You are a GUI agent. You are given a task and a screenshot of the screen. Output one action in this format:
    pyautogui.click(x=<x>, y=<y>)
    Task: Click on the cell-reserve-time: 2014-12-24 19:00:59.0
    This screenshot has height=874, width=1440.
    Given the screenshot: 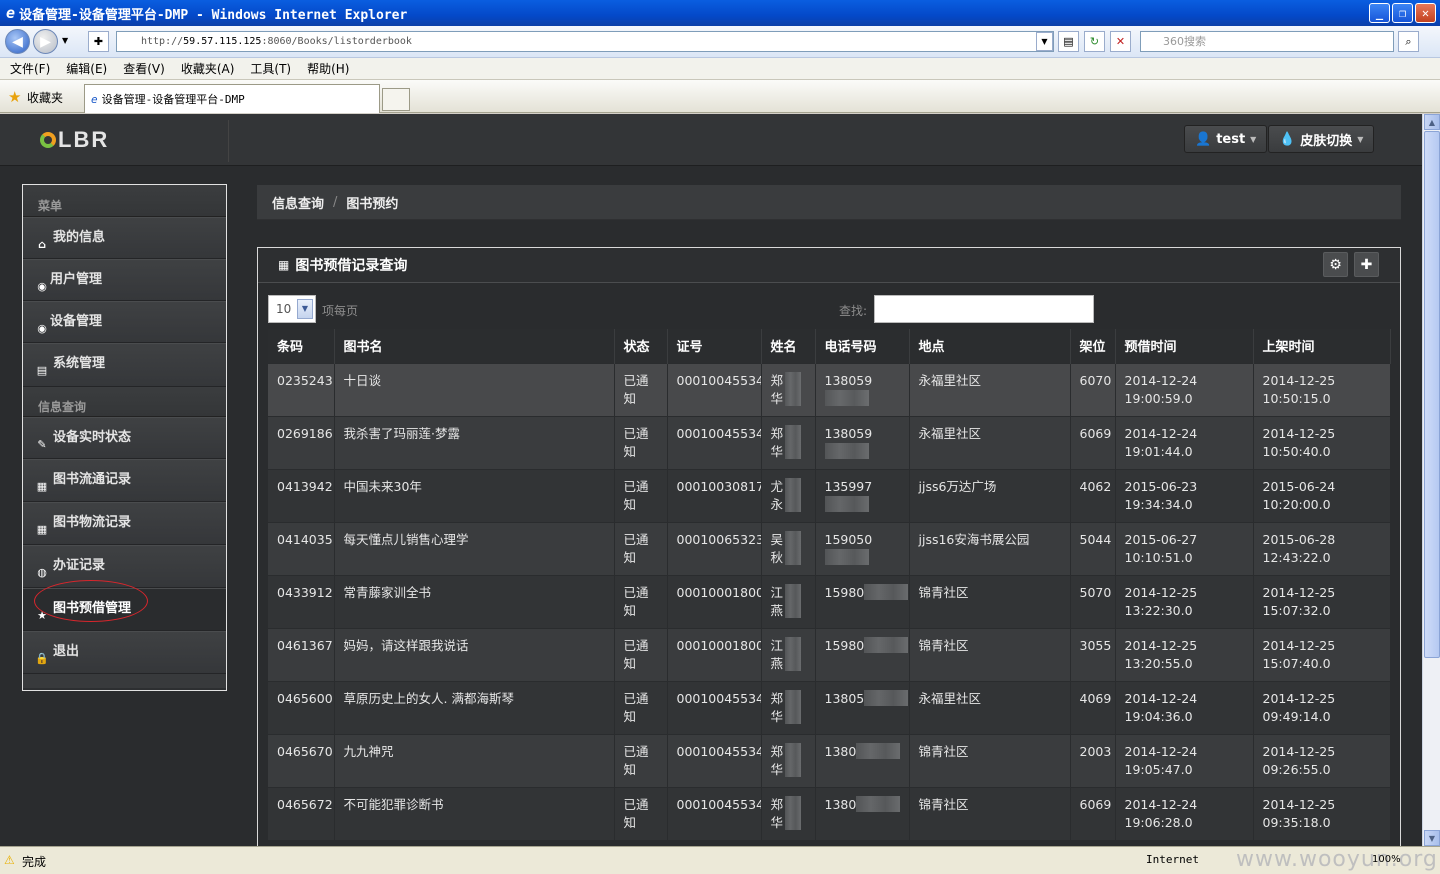 What is the action you would take?
    pyautogui.click(x=1184, y=389)
    